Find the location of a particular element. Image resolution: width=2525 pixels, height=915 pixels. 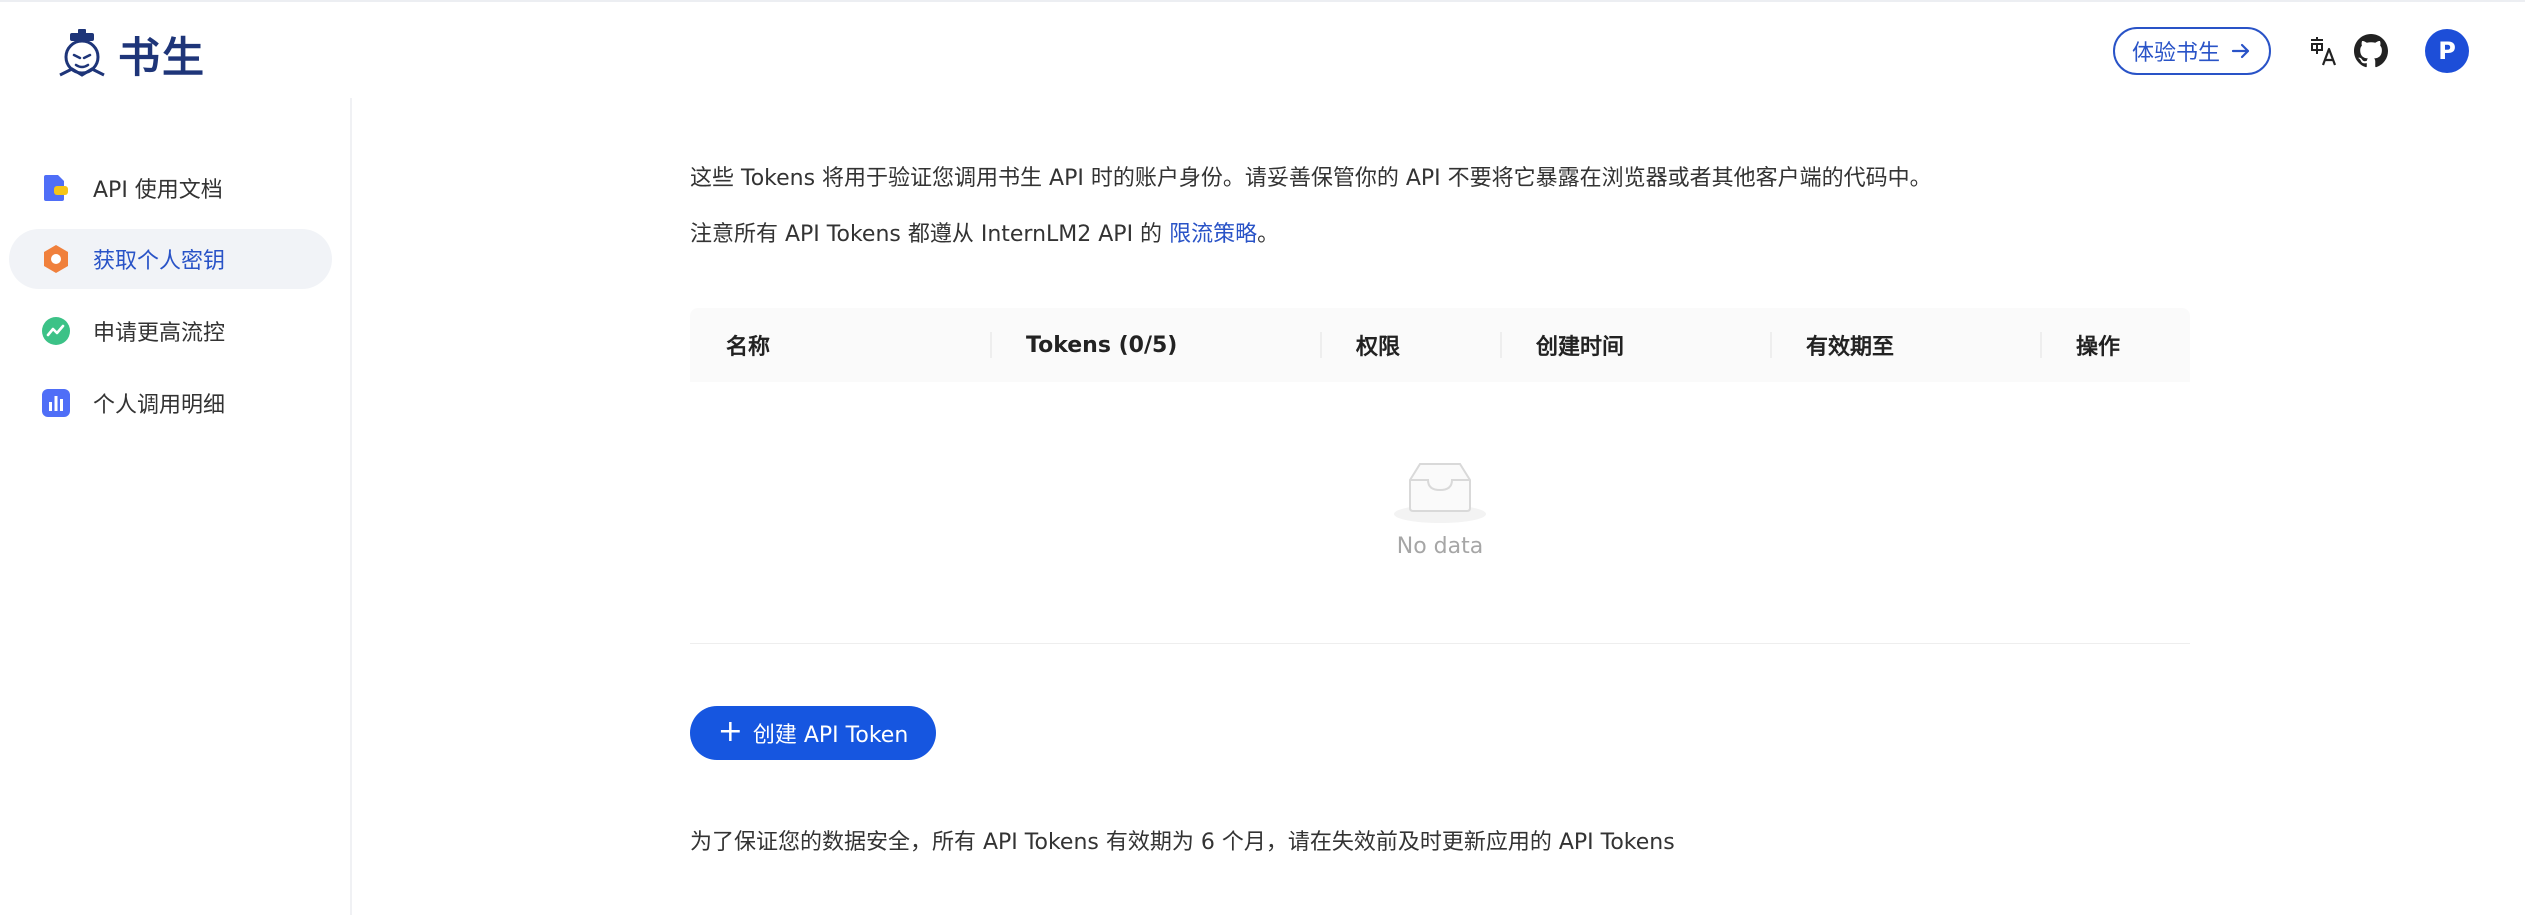

sidebar-item-get-key: 获取个人密钥 is located at coordinates (170, 259).